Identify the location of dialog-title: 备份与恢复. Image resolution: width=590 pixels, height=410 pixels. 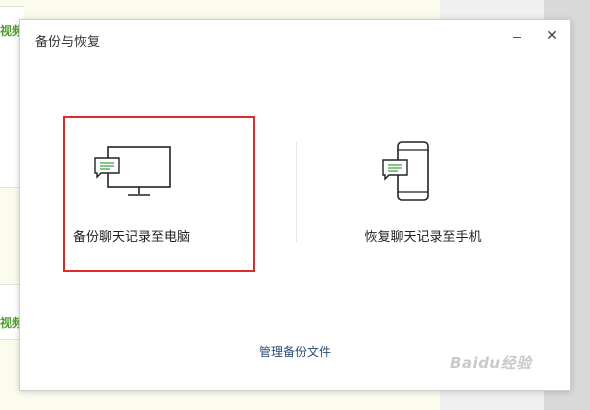
(68, 42).